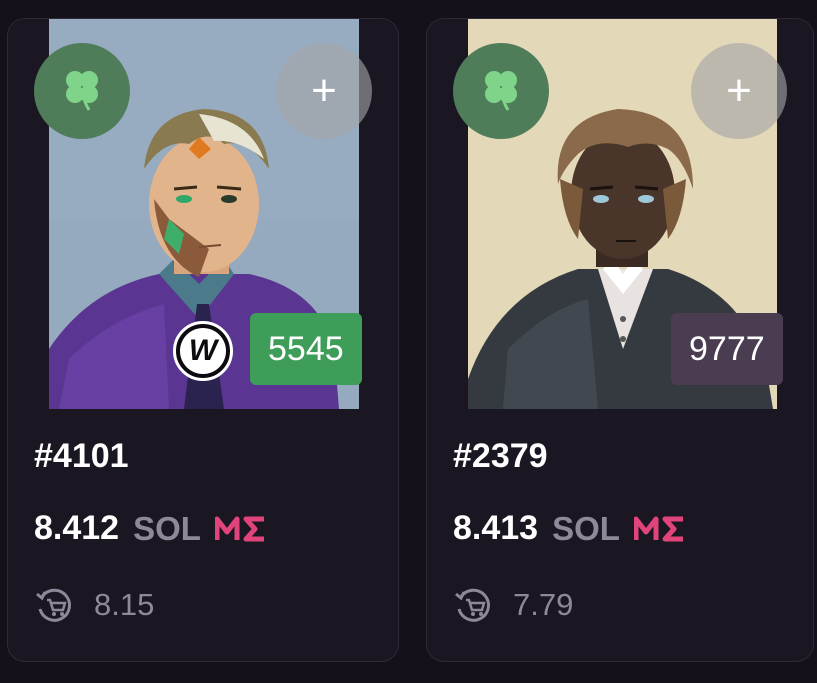 This screenshot has height=683, width=817. What do you see at coordinates (543, 604) in the screenshot?
I see `last-sale-value: 7.79` at bounding box center [543, 604].